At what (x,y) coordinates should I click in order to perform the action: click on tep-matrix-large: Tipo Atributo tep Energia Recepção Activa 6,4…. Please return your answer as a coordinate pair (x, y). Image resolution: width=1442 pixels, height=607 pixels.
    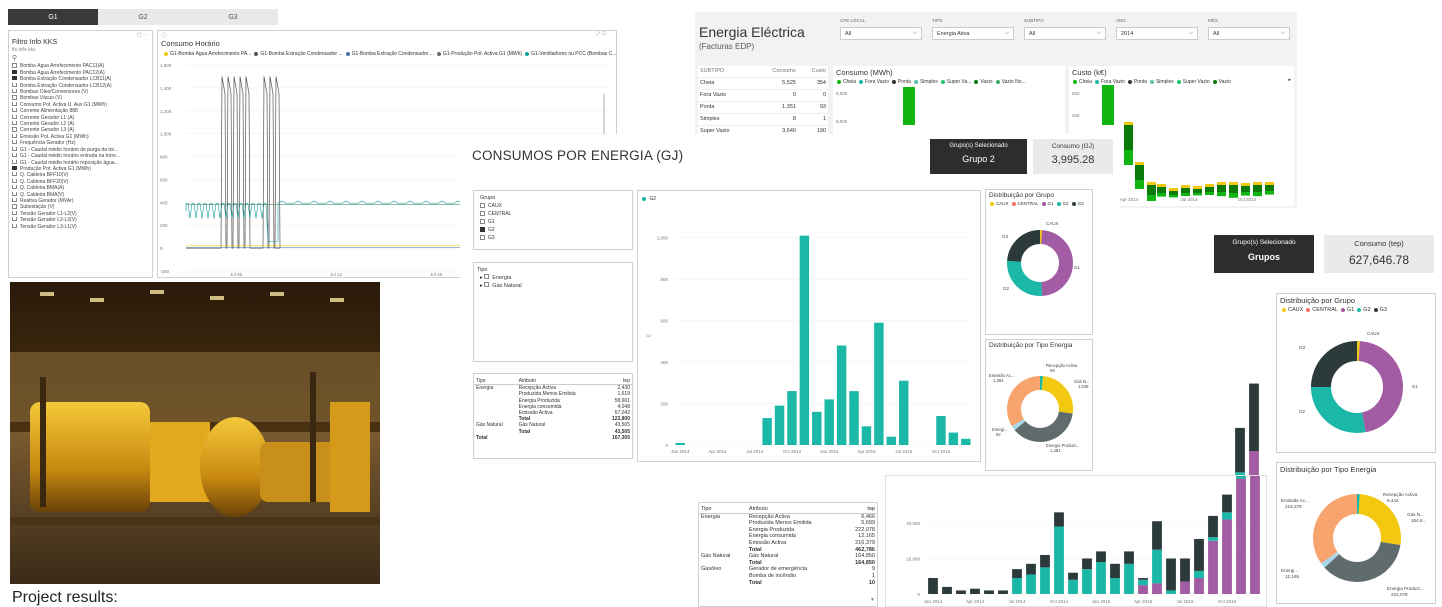
    Looking at the image, I should click on (788, 554).